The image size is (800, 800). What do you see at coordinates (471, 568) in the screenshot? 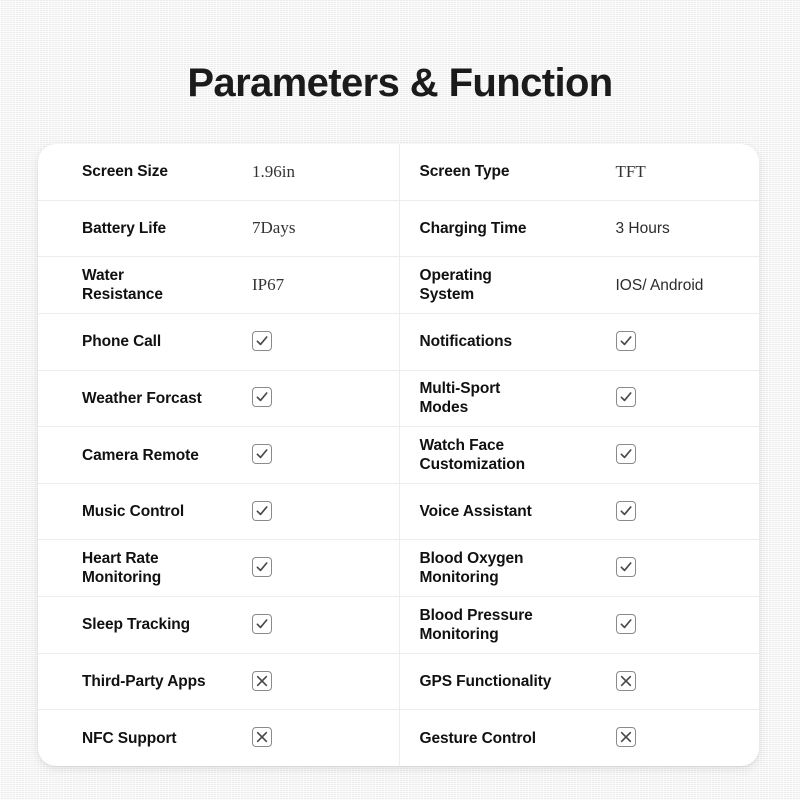
I see `spec-label: Blood Oxygen Monitoring` at bounding box center [471, 568].